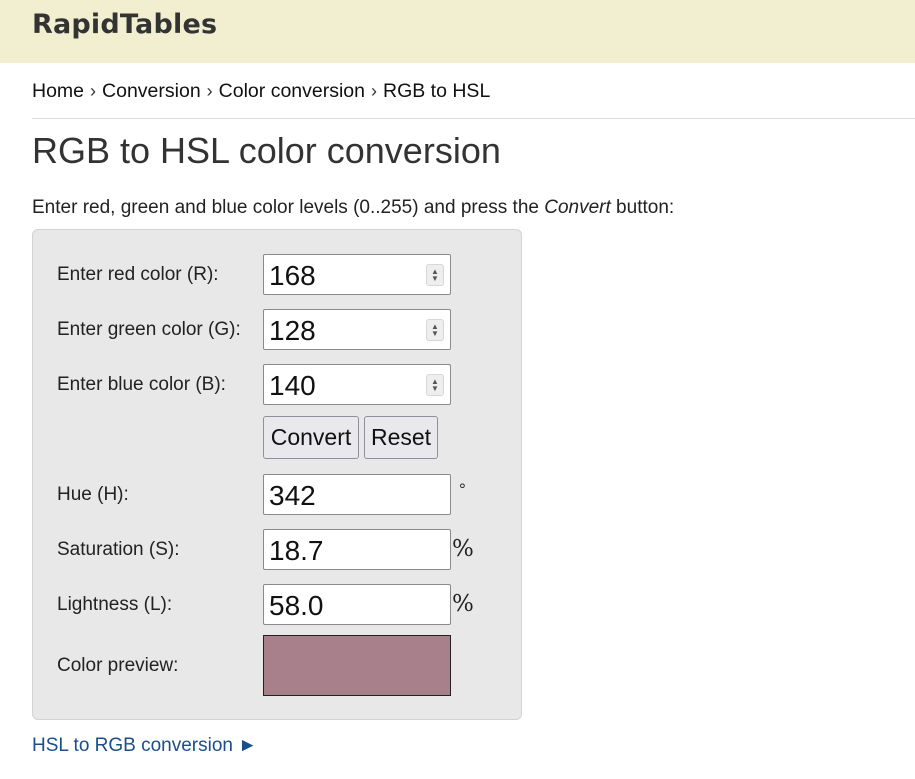  I want to click on breadcrumb-color-conversion: Color conversion, so click(292, 91).